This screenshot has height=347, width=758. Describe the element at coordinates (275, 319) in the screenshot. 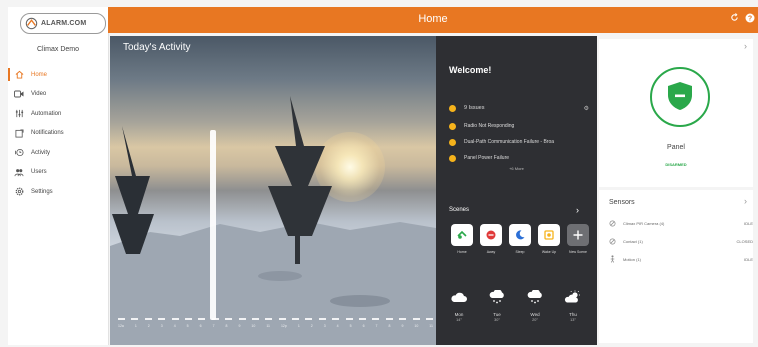

I see `timeline-ticks` at that location.